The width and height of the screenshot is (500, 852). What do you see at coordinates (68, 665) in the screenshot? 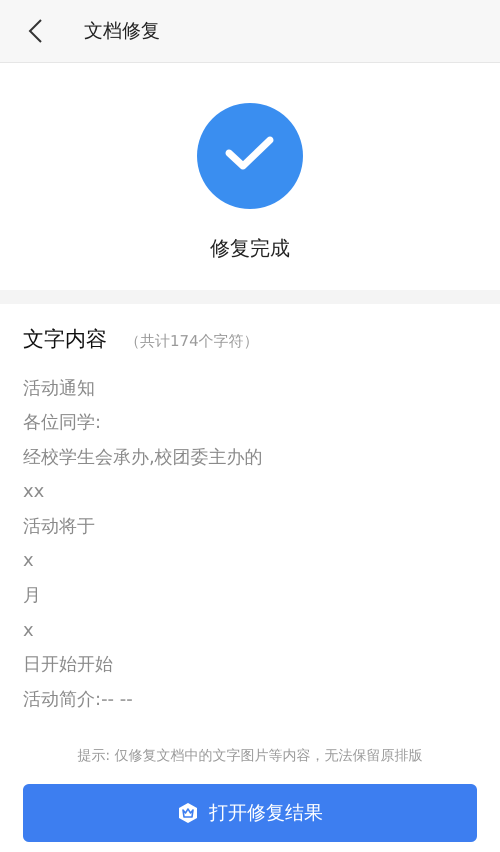
I see `text-line: 日开始开始` at bounding box center [68, 665].